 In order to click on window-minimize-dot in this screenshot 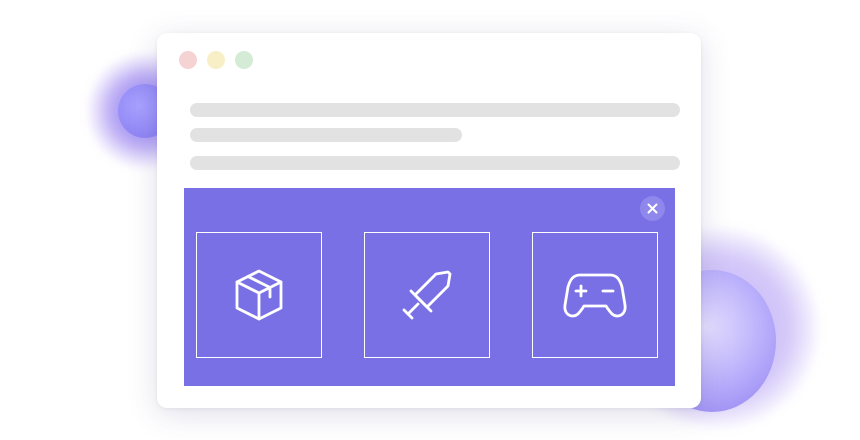, I will do `click(216, 60)`.